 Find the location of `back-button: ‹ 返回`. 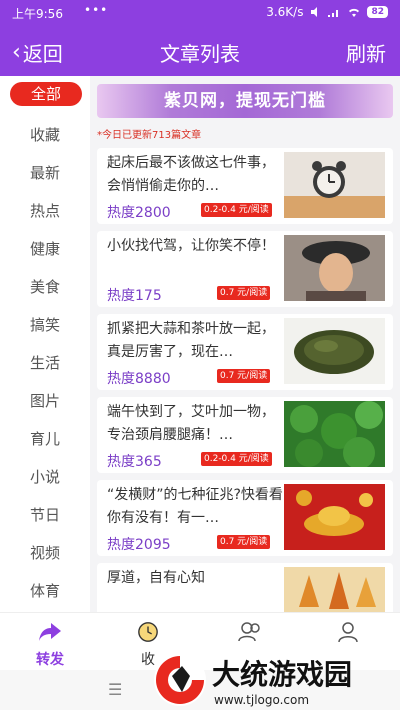

back-button: ‹ 返回 is located at coordinates (37, 52).